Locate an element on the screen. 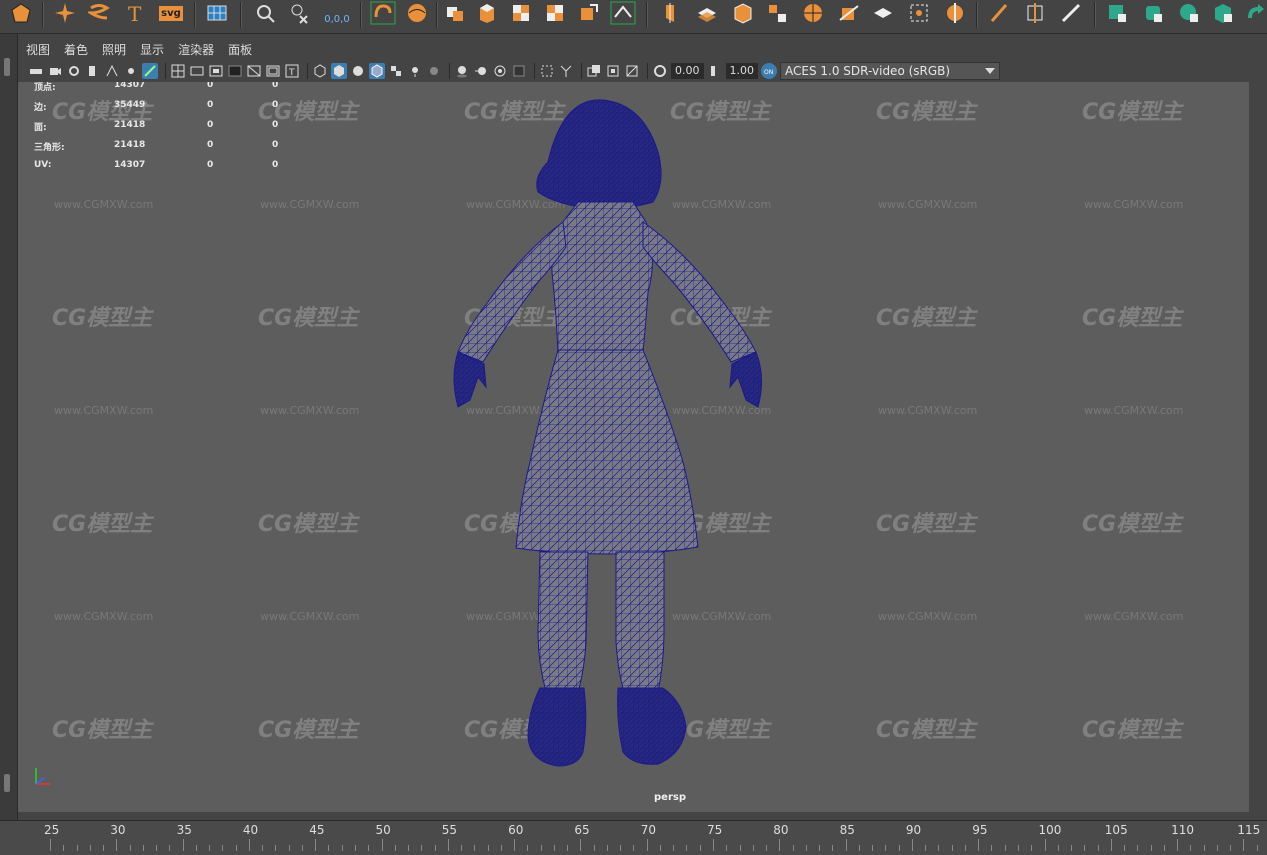 The width and height of the screenshot is (1267, 855). anti-aliasing-icon is located at coordinates (500, 71).